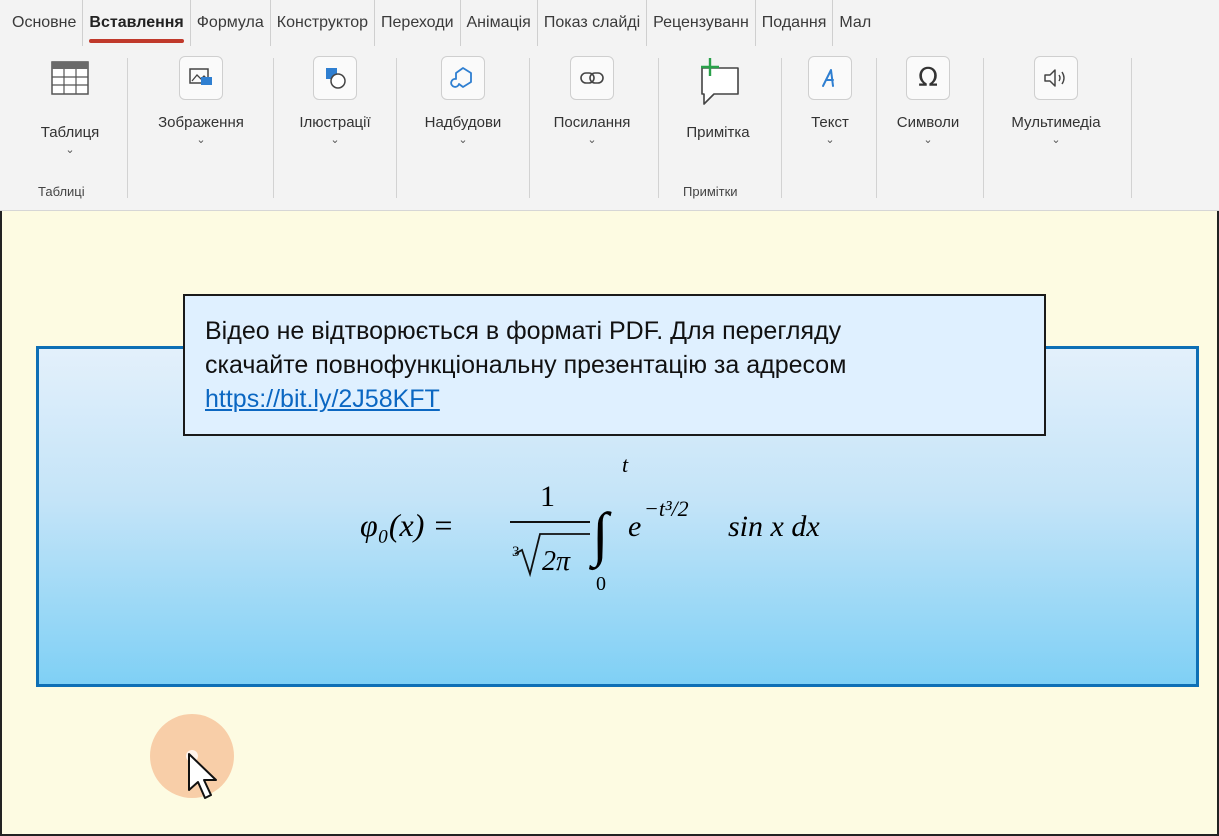  I want to click on tab-animation: Анімація, so click(499, 23).